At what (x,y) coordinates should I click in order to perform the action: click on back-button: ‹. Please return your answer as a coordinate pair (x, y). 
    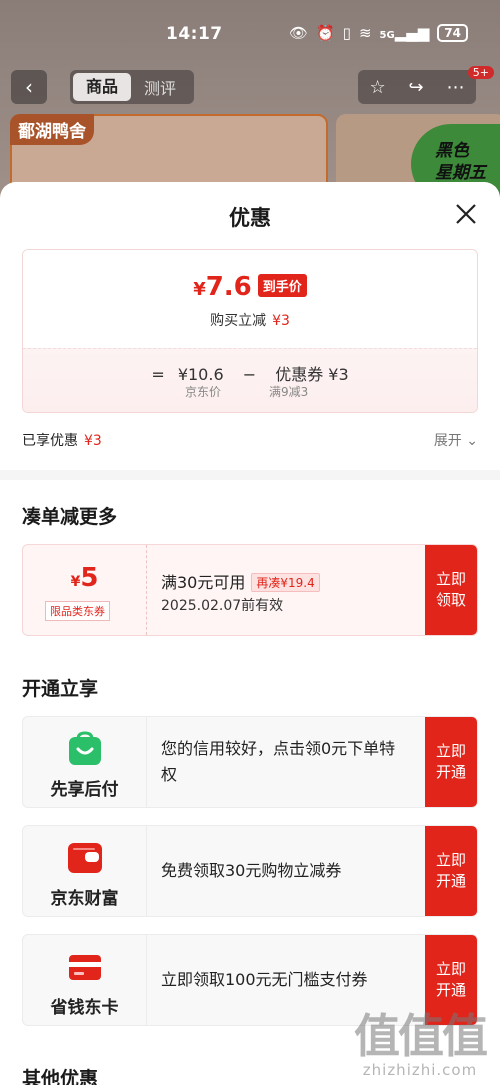
    Looking at the image, I should click on (29, 87).